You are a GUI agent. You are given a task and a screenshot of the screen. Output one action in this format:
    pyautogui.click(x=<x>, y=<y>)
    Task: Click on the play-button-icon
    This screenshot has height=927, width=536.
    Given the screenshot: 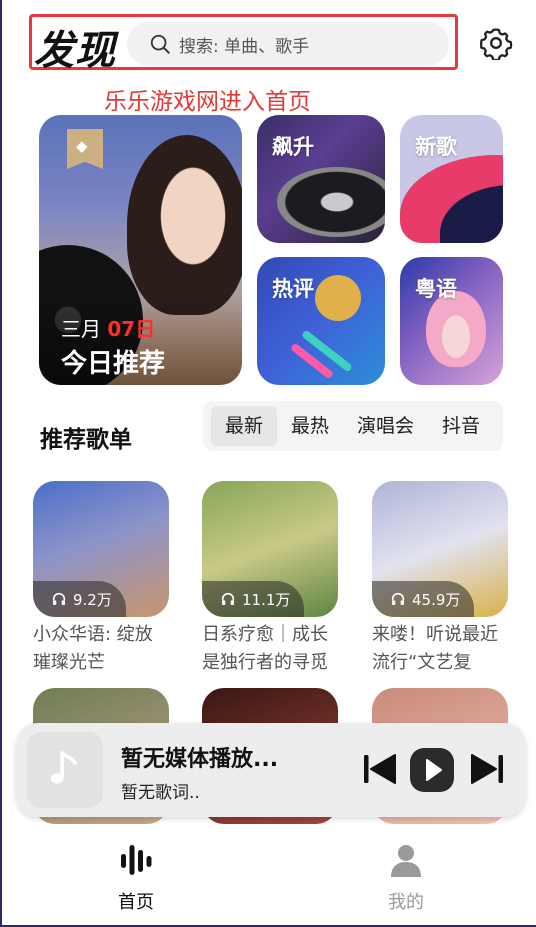 What is the action you would take?
    pyautogui.click(x=432, y=770)
    